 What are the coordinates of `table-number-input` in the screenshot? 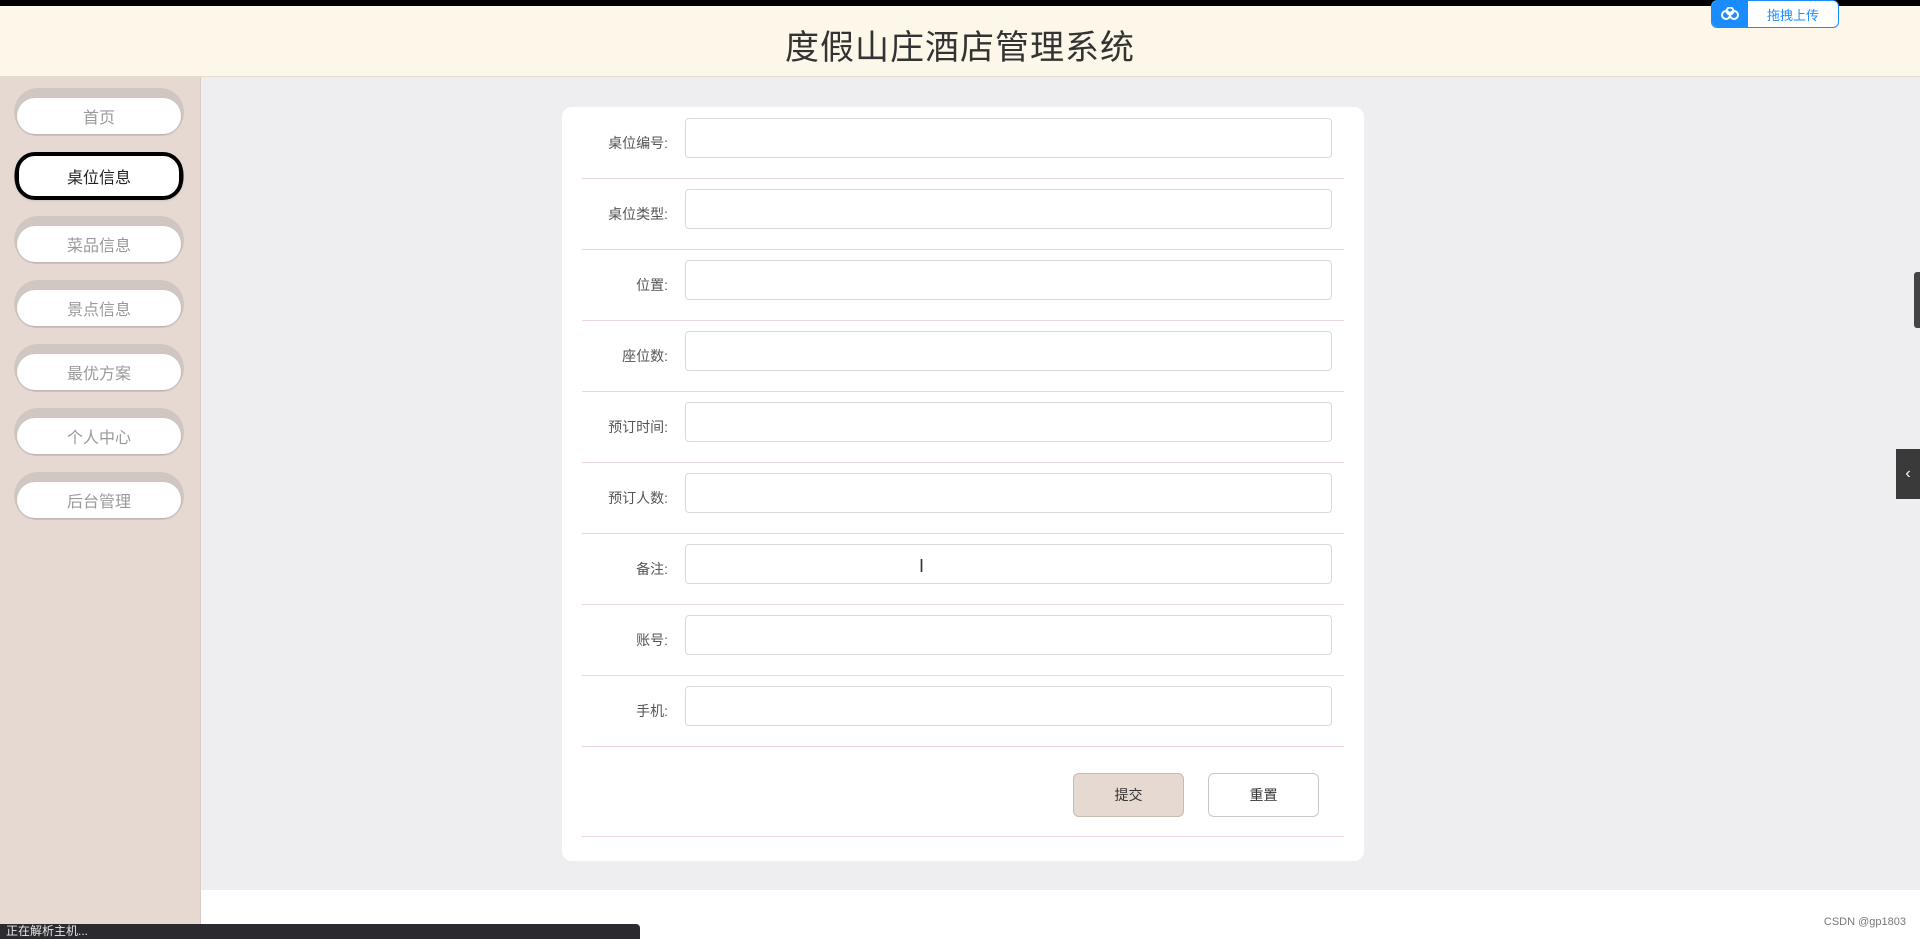 It's located at (1008, 138).